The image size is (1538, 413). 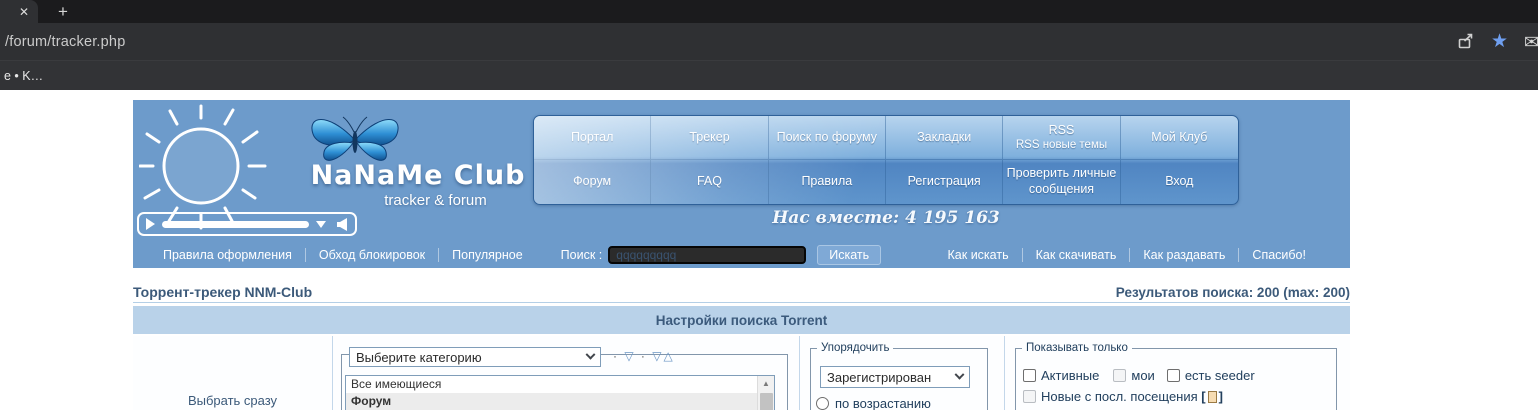 What do you see at coordinates (418, 175) in the screenshot?
I see `site-logo-title: NaNaMe Club` at bounding box center [418, 175].